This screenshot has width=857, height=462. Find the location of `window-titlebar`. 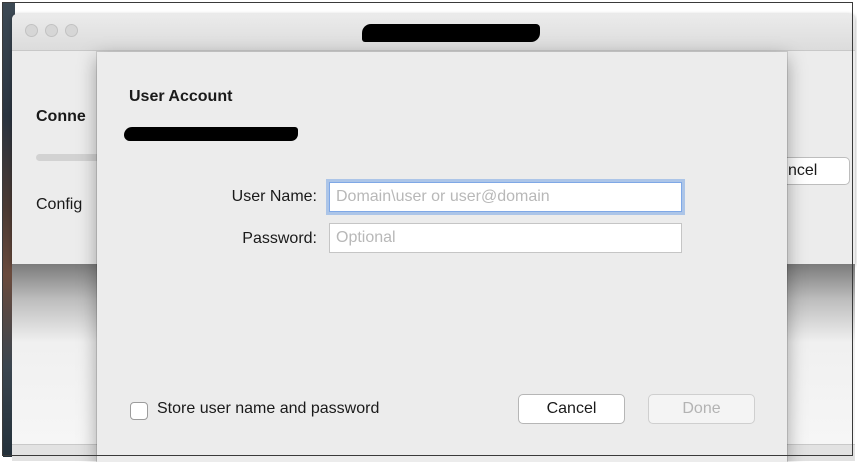

window-titlebar is located at coordinates (433, 32).